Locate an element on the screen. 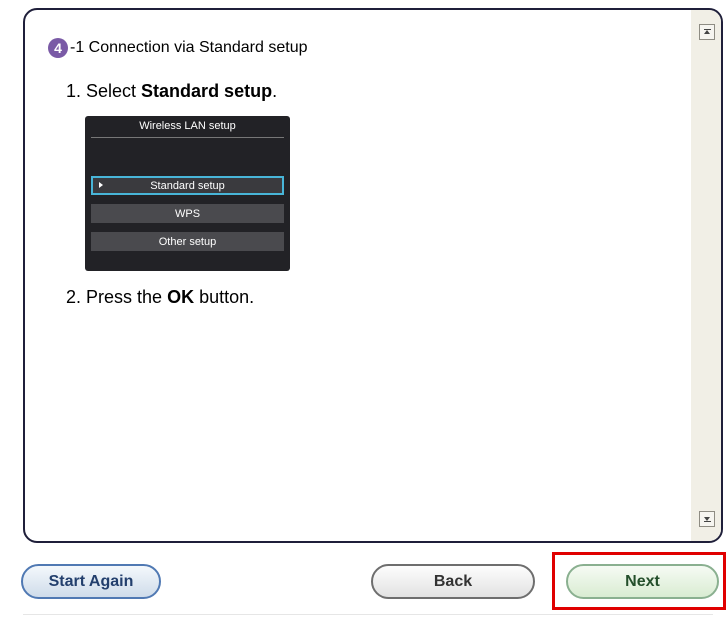 The width and height of the screenshot is (727, 617). printer-option-other-setup: Other setup is located at coordinates (187, 241).